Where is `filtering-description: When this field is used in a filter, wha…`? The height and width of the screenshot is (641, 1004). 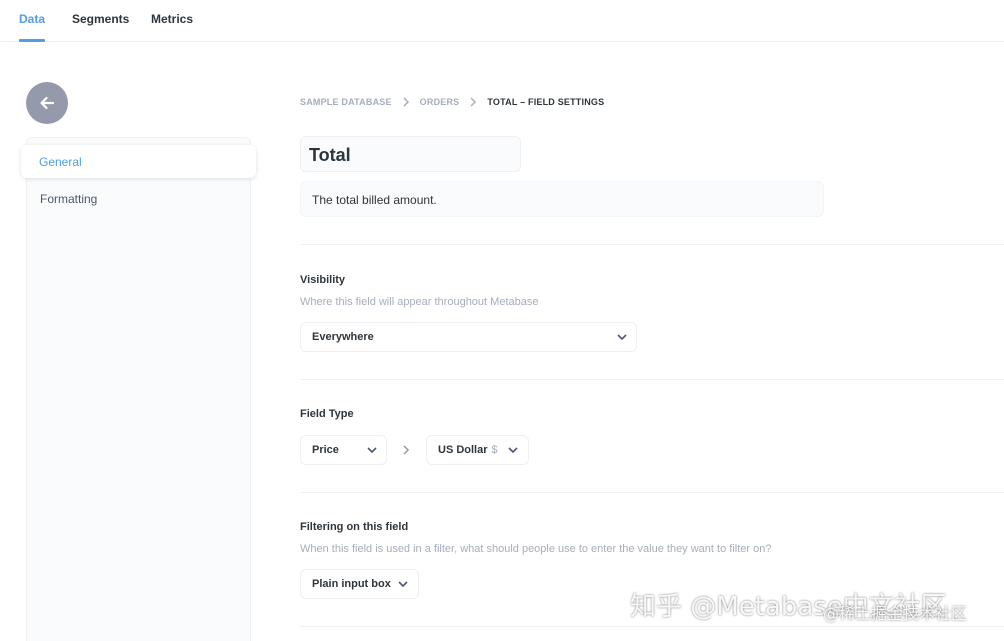 filtering-description: When this field is used in a filter, wha… is located at coordinates (536, 549).